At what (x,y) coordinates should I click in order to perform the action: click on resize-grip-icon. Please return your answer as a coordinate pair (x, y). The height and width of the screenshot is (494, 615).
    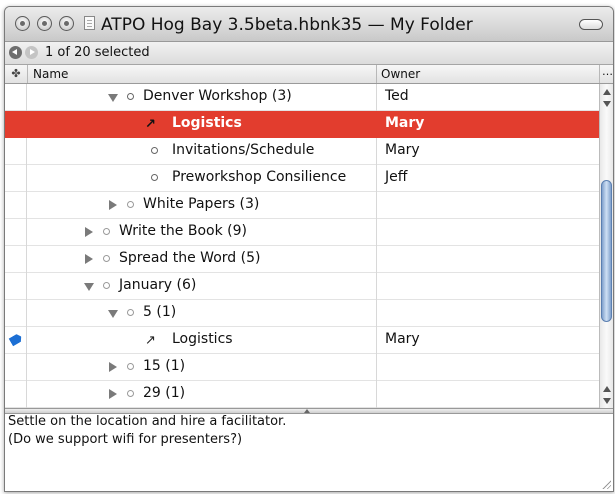
    Looking at the image, I should click on (606, 484).